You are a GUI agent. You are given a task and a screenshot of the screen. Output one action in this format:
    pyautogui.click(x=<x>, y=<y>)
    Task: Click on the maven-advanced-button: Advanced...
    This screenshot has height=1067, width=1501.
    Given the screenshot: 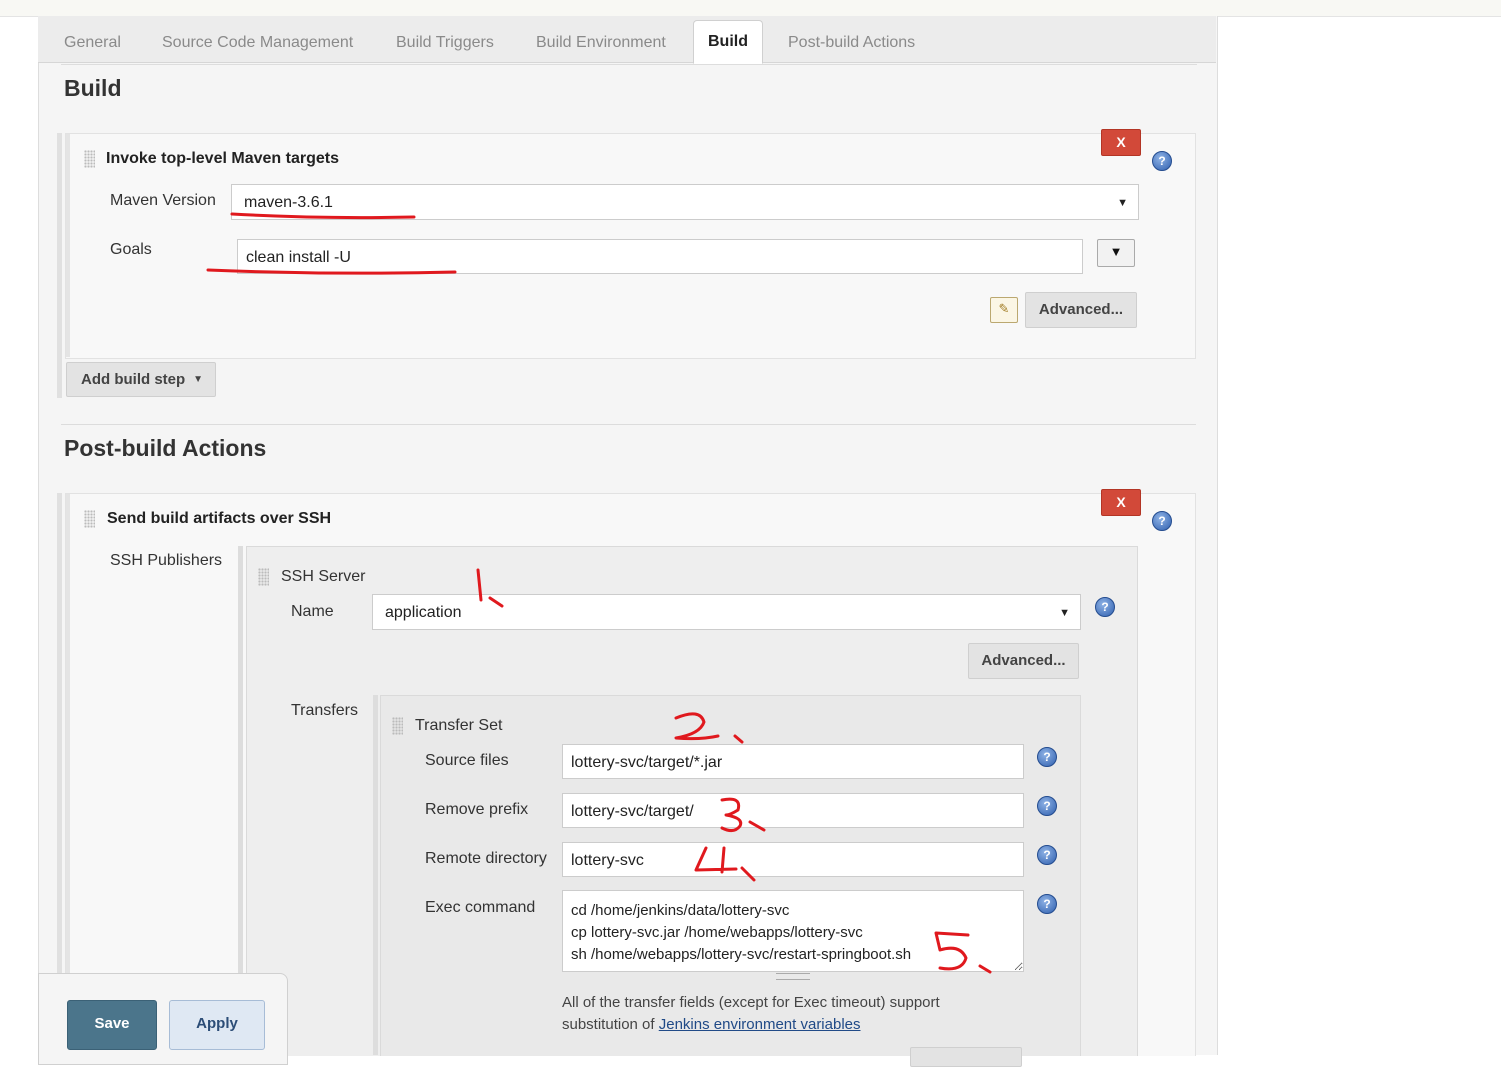 What is the action you would take?
    pyautogui.click(x=1081, y=310)
    